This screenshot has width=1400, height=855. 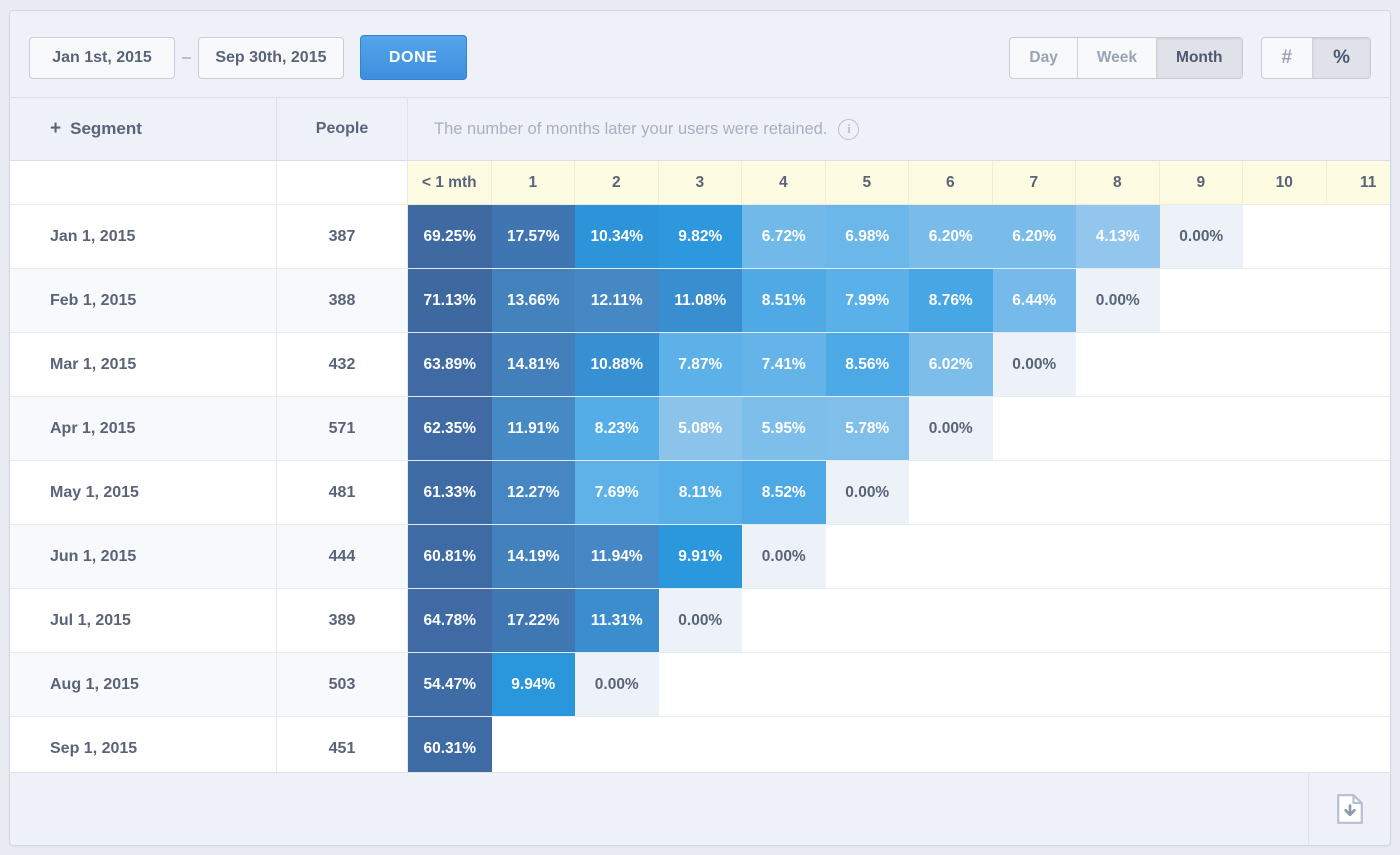 I want to click on retention-cell: 14.81%, so click(x=533, y=364).